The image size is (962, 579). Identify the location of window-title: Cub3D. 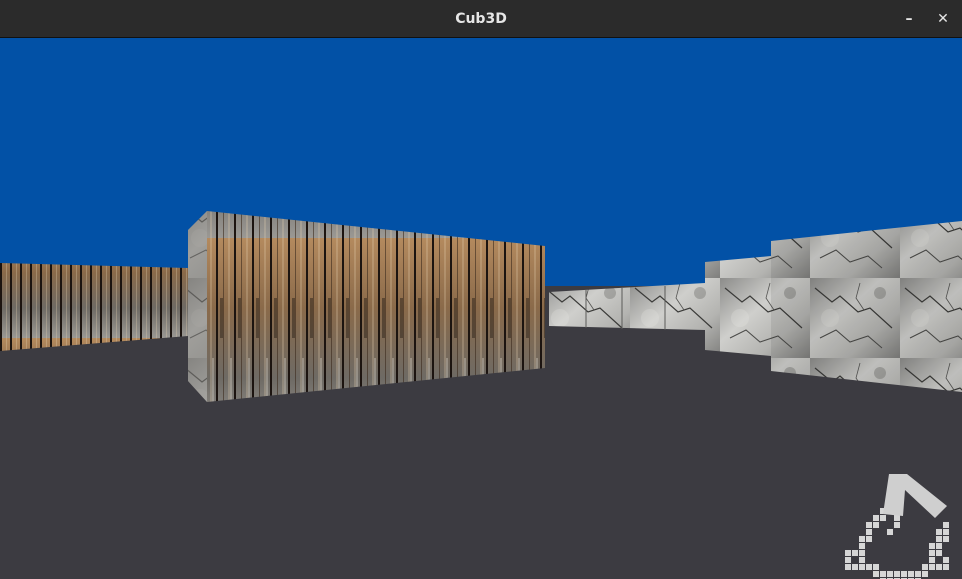
(481, 19).